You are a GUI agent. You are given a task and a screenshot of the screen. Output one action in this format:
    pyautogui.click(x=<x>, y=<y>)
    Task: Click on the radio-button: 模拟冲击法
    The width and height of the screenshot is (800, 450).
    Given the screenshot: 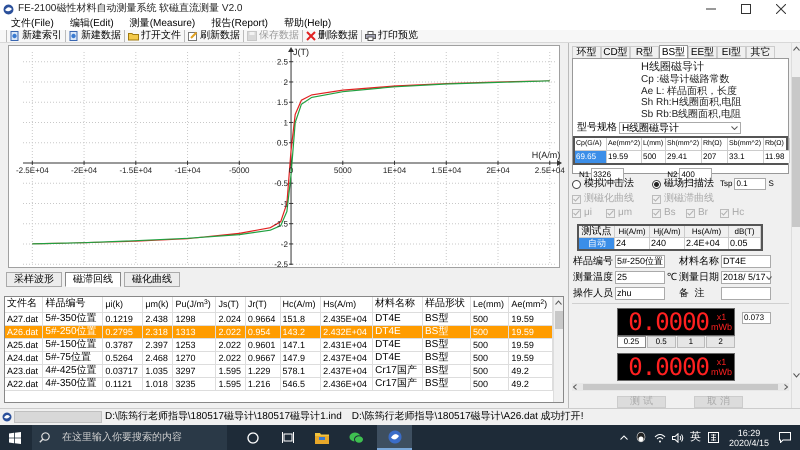 What is the action you would take?
    pyautogui.click(x=612, y=184)
    